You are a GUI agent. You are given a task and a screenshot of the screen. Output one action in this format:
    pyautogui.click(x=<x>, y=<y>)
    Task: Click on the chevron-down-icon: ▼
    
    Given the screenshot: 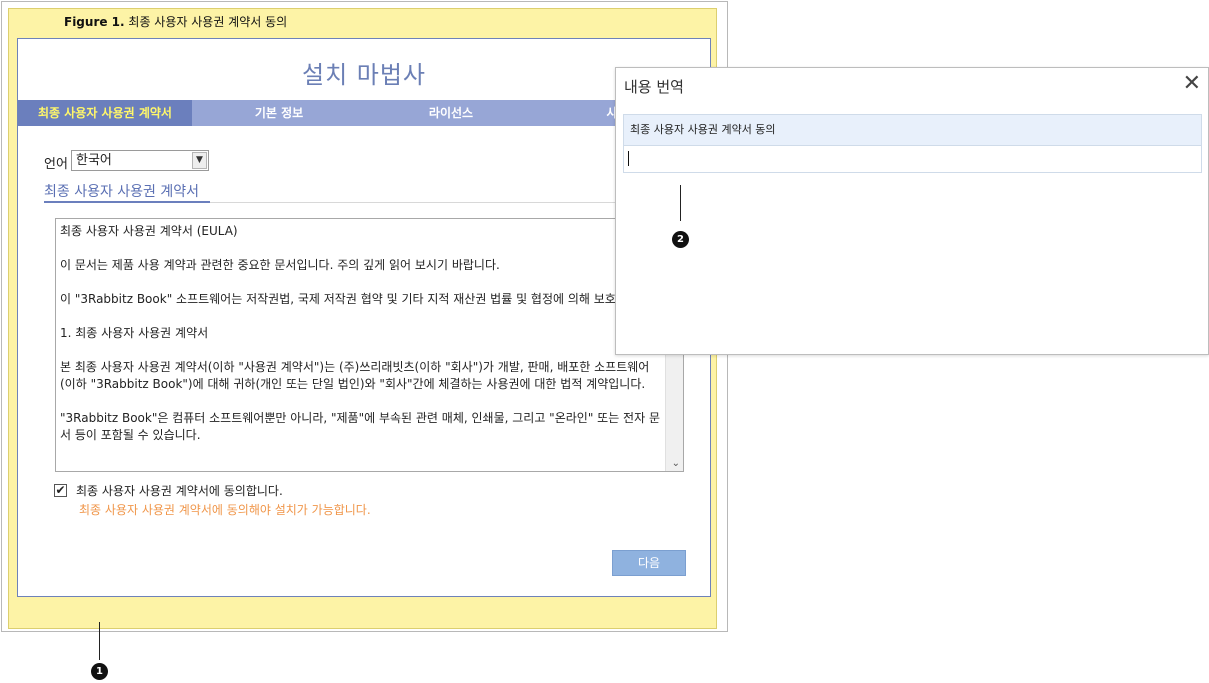 What is the action you would take?
    pyautogui.click(x=199, y=160)
    